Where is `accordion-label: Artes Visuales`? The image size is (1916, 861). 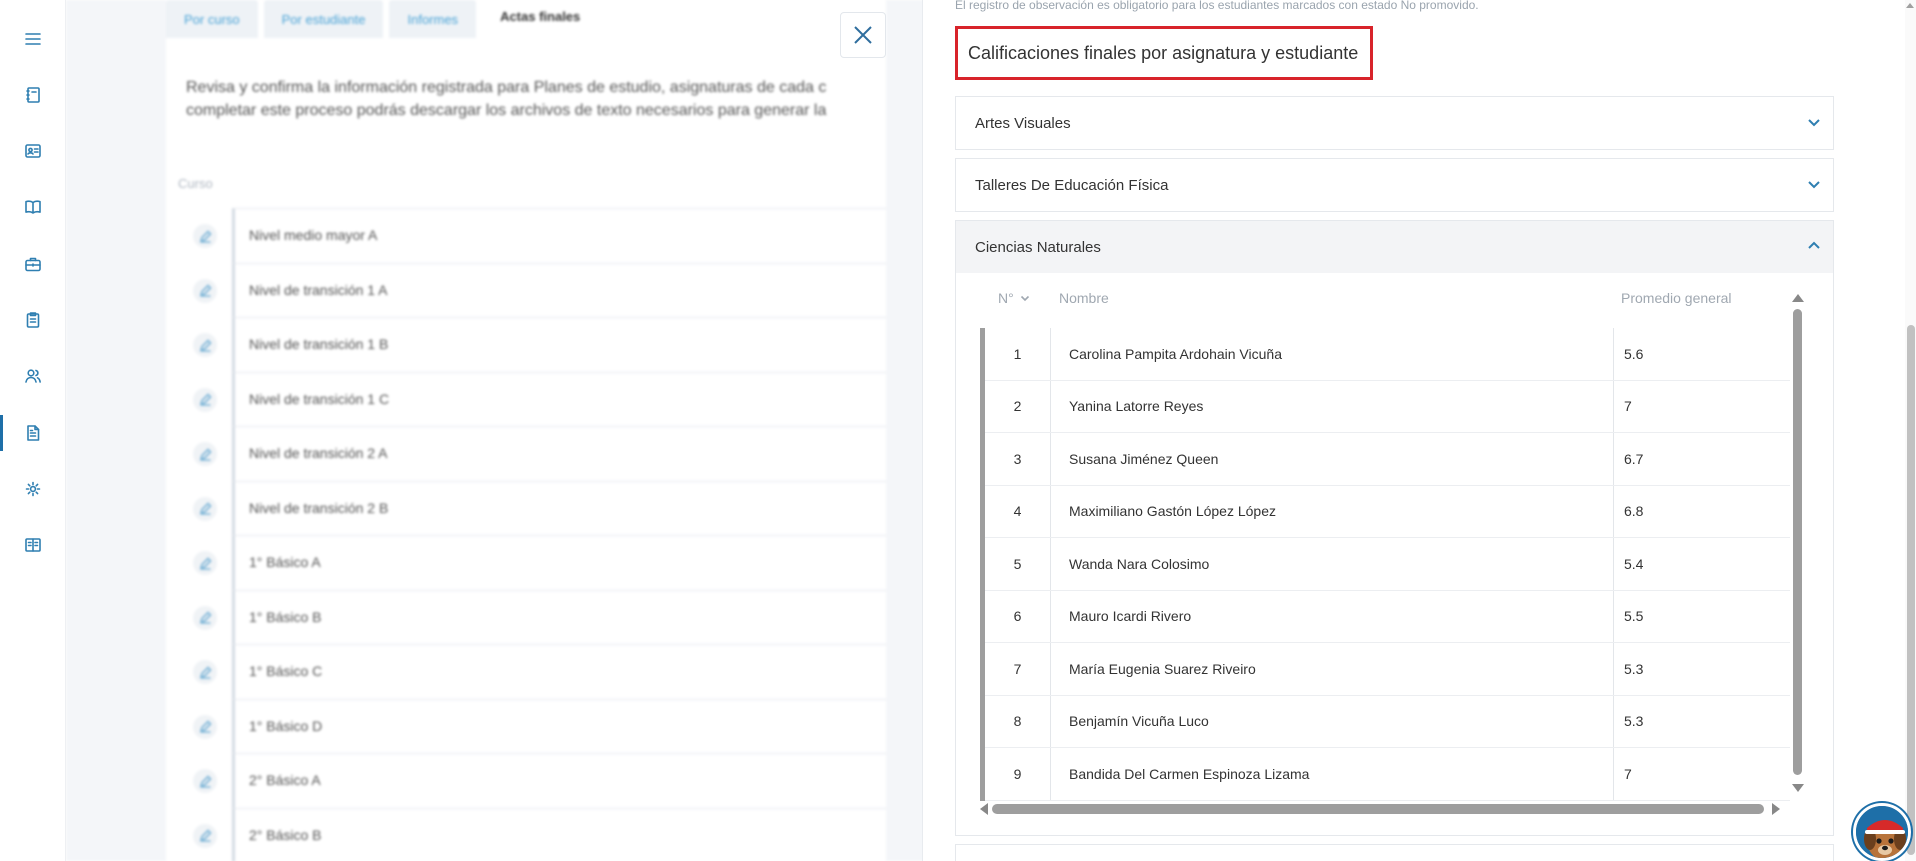
accordion-label: Artes Visuales is located at coordinates (1023, 123).